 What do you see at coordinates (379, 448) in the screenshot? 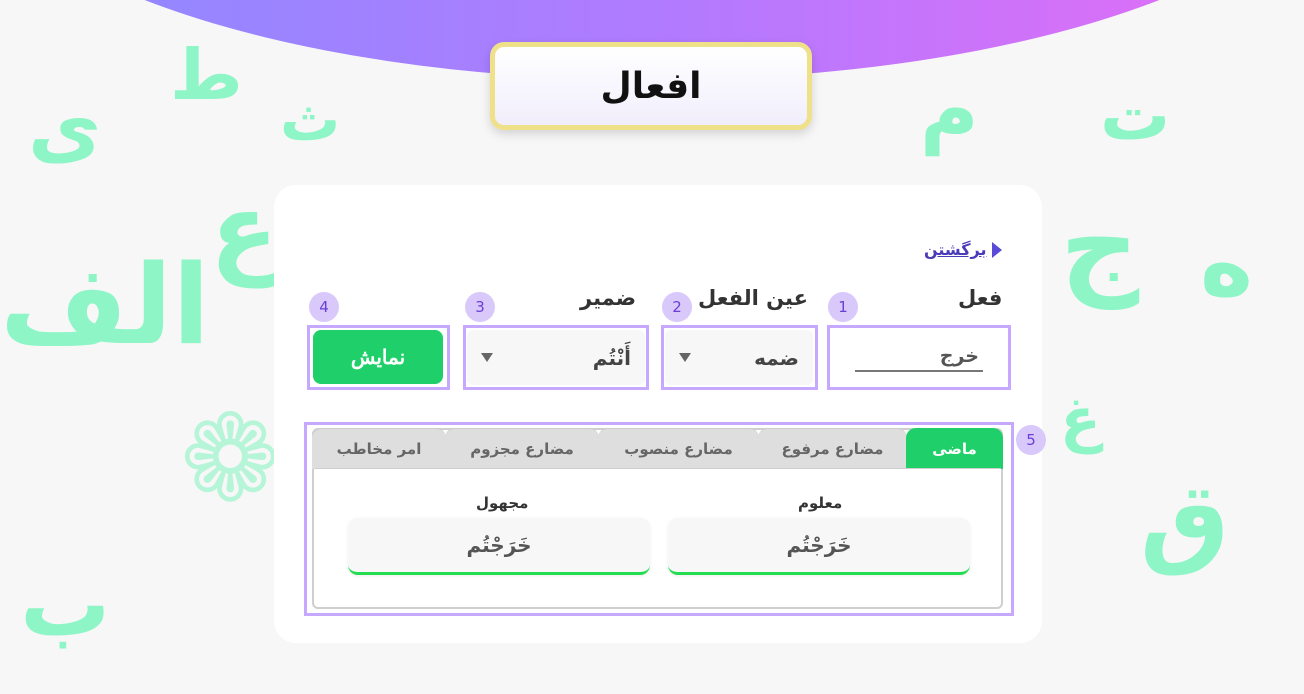
I see `tab-amr-mokhatab: امر مخاطب` at bounding box center [379, 448].